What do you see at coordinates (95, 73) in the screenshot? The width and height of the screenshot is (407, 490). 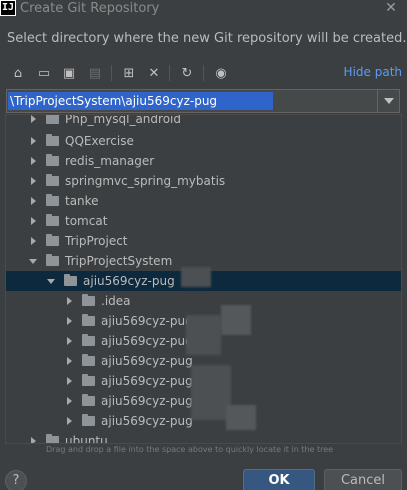 I see `module-icon: ▤` at bounding box center [95, 73].